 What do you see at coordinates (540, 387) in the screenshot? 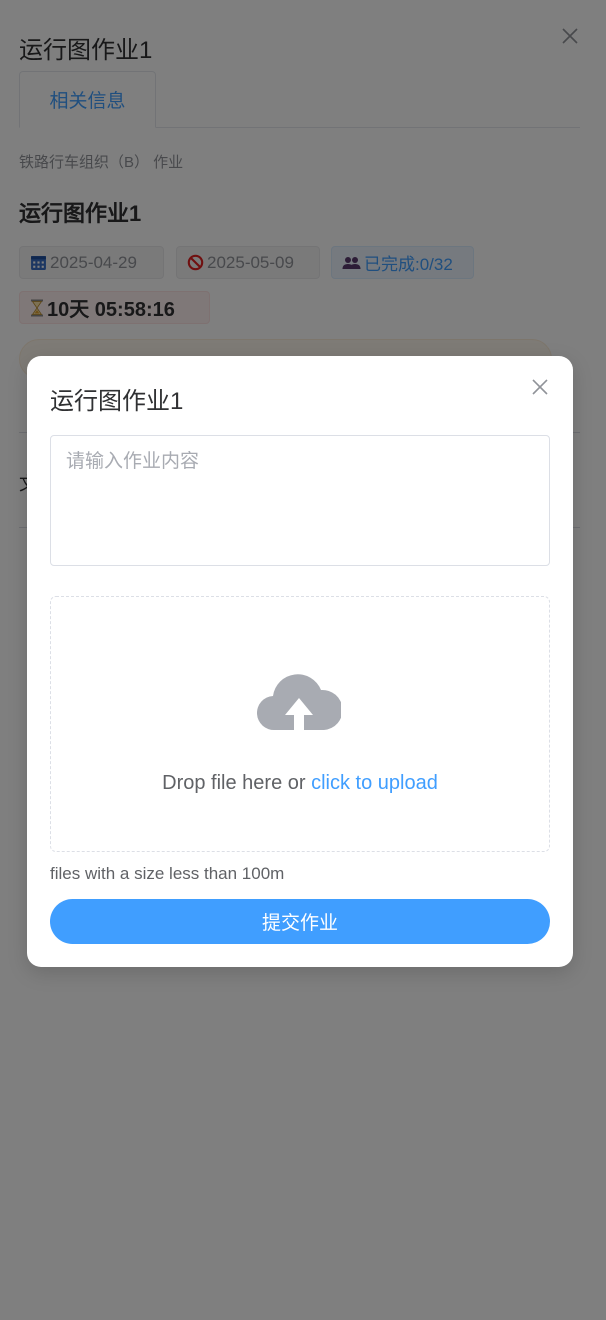
I see `close-icon` at bounding box center [540, 387].